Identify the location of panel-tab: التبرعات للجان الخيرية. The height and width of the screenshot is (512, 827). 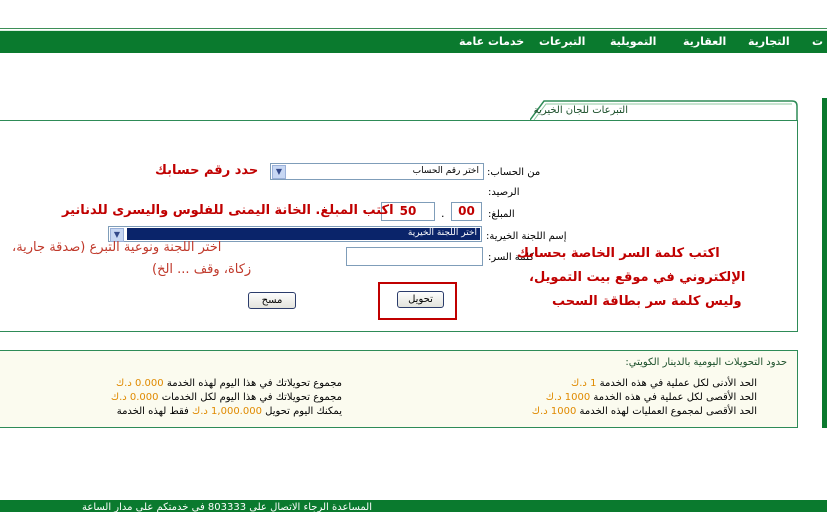
(664, 110).